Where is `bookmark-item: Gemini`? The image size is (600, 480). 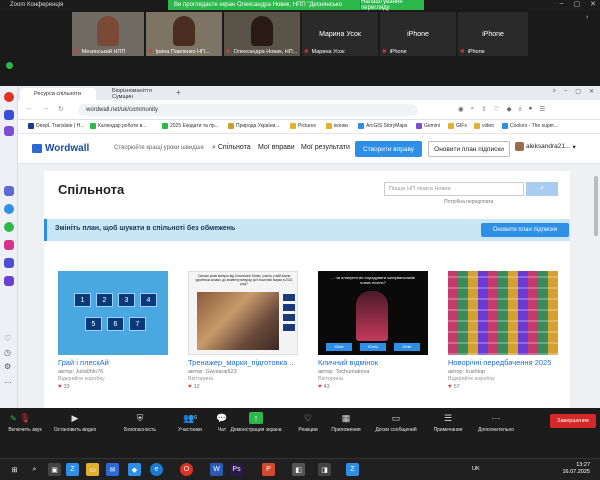
bookmark-item: Gemini is located at coordinates (428, 126).